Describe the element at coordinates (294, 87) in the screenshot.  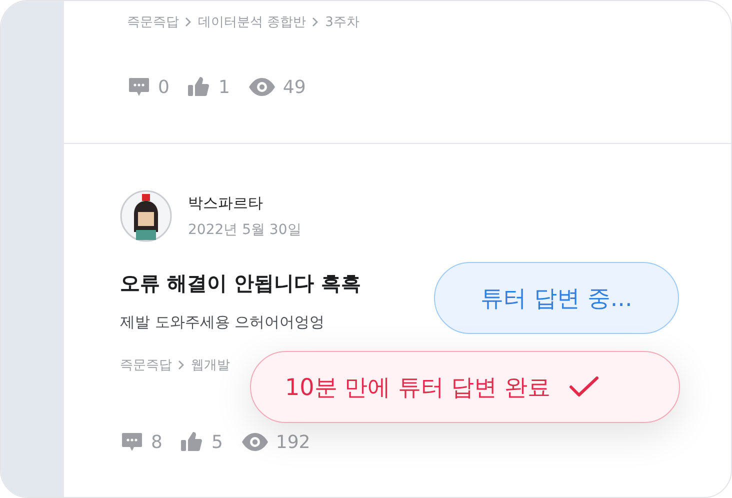
I see `view-count: 49` at that location.